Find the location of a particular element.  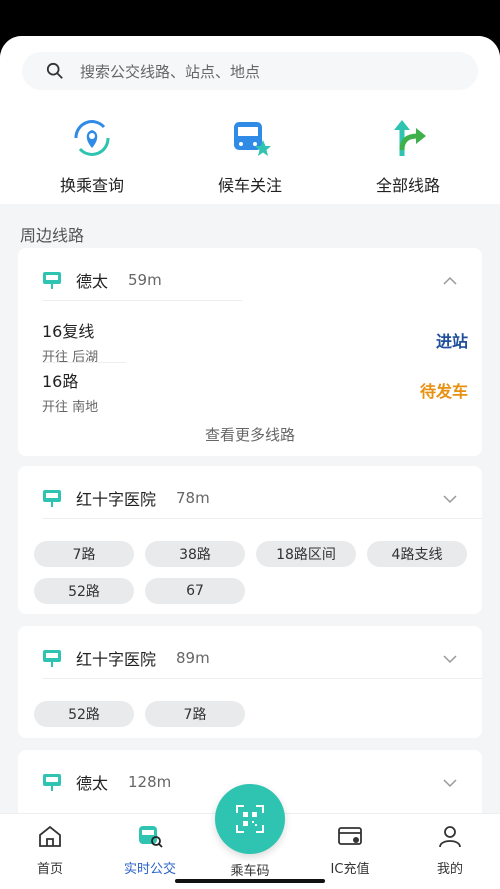

route-chip: 67 is located at coordinates (195, 591).